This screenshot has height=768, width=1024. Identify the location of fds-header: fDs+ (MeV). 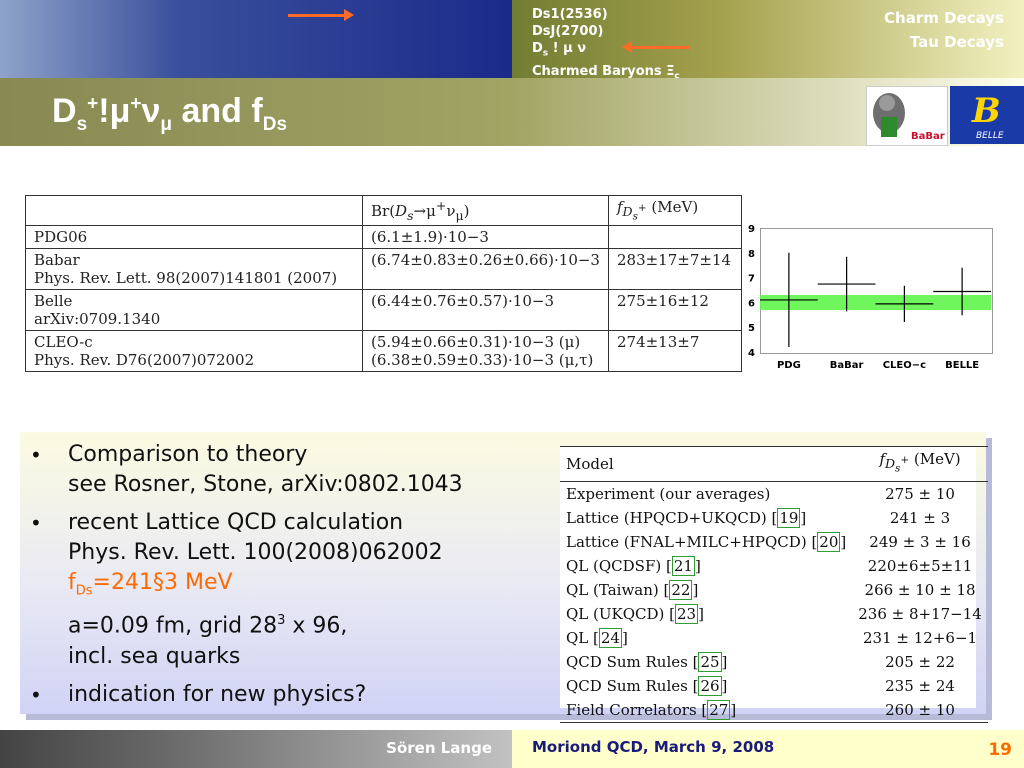
(920, 464).